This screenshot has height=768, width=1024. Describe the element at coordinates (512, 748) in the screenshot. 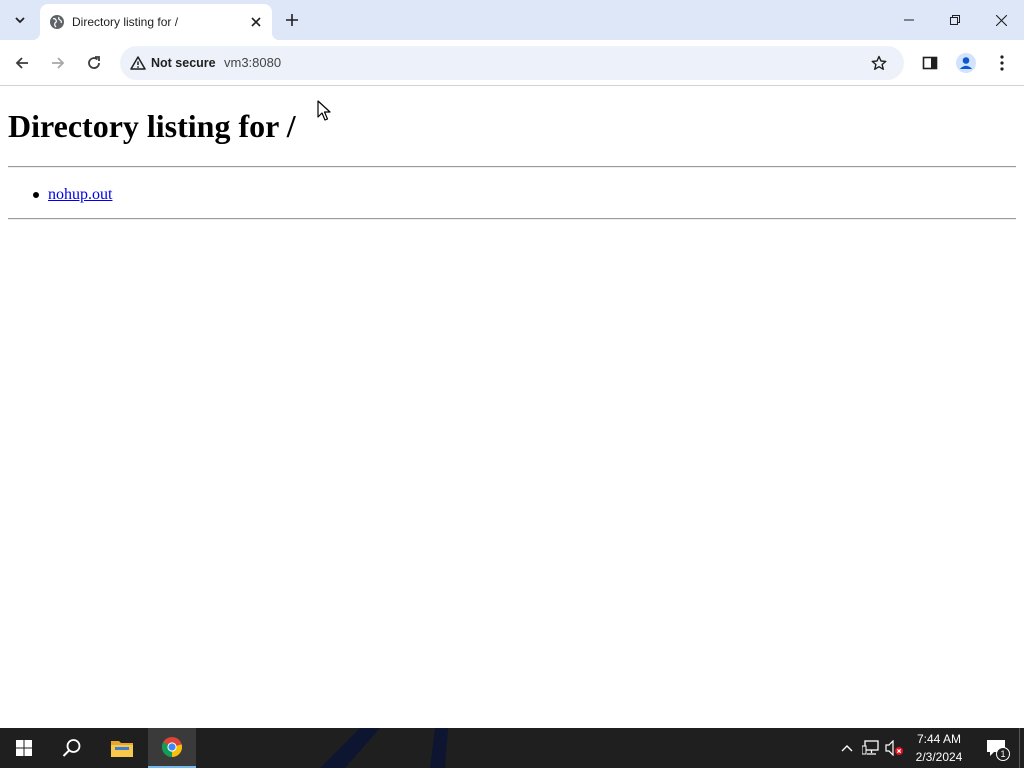

I see `taskbar: 7:44 AM 2/3/2024 1` at that location.